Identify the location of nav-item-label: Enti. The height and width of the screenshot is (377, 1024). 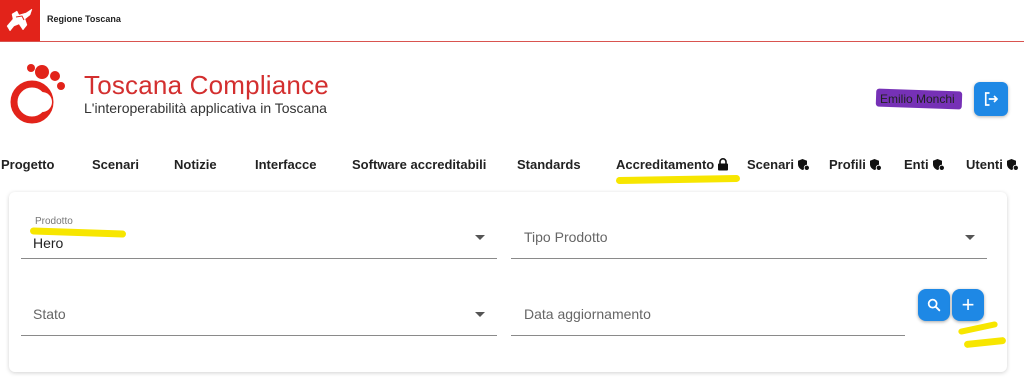
(916, 164).